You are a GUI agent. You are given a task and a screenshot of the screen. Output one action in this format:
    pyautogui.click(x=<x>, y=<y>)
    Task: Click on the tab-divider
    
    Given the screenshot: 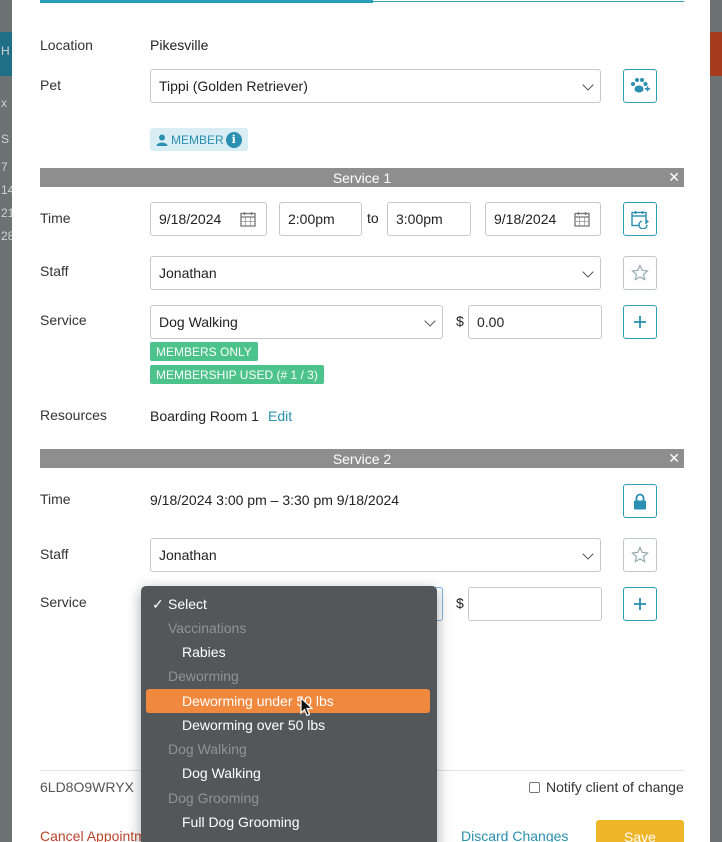 What is the action you would take?
    pyautogui.click(x=528, y=1)
    